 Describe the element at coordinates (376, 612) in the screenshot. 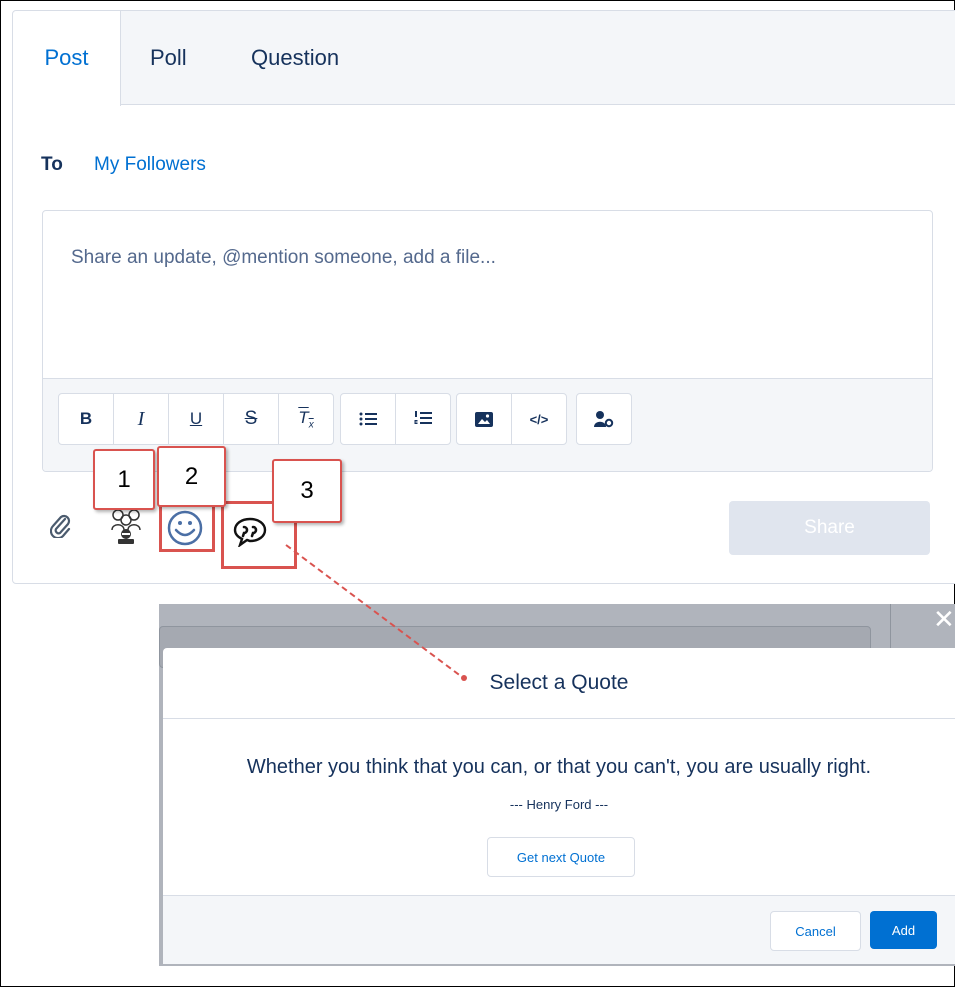

I see `callout-connector-line` at that location.